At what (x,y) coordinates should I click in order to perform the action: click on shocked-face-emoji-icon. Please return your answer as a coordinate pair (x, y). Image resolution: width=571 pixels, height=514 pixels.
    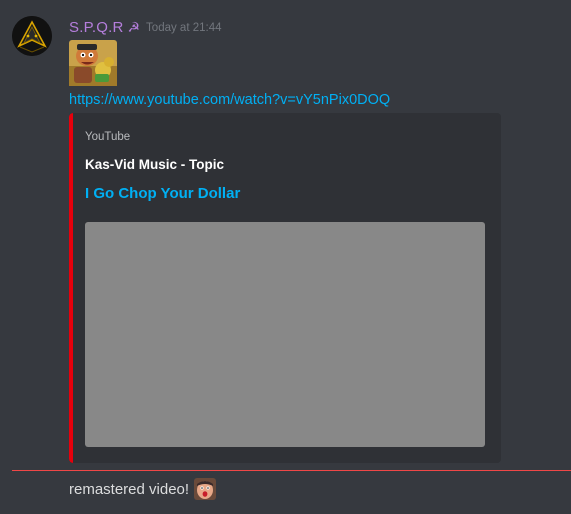
    Looking at the image, I should click on (205, 489).